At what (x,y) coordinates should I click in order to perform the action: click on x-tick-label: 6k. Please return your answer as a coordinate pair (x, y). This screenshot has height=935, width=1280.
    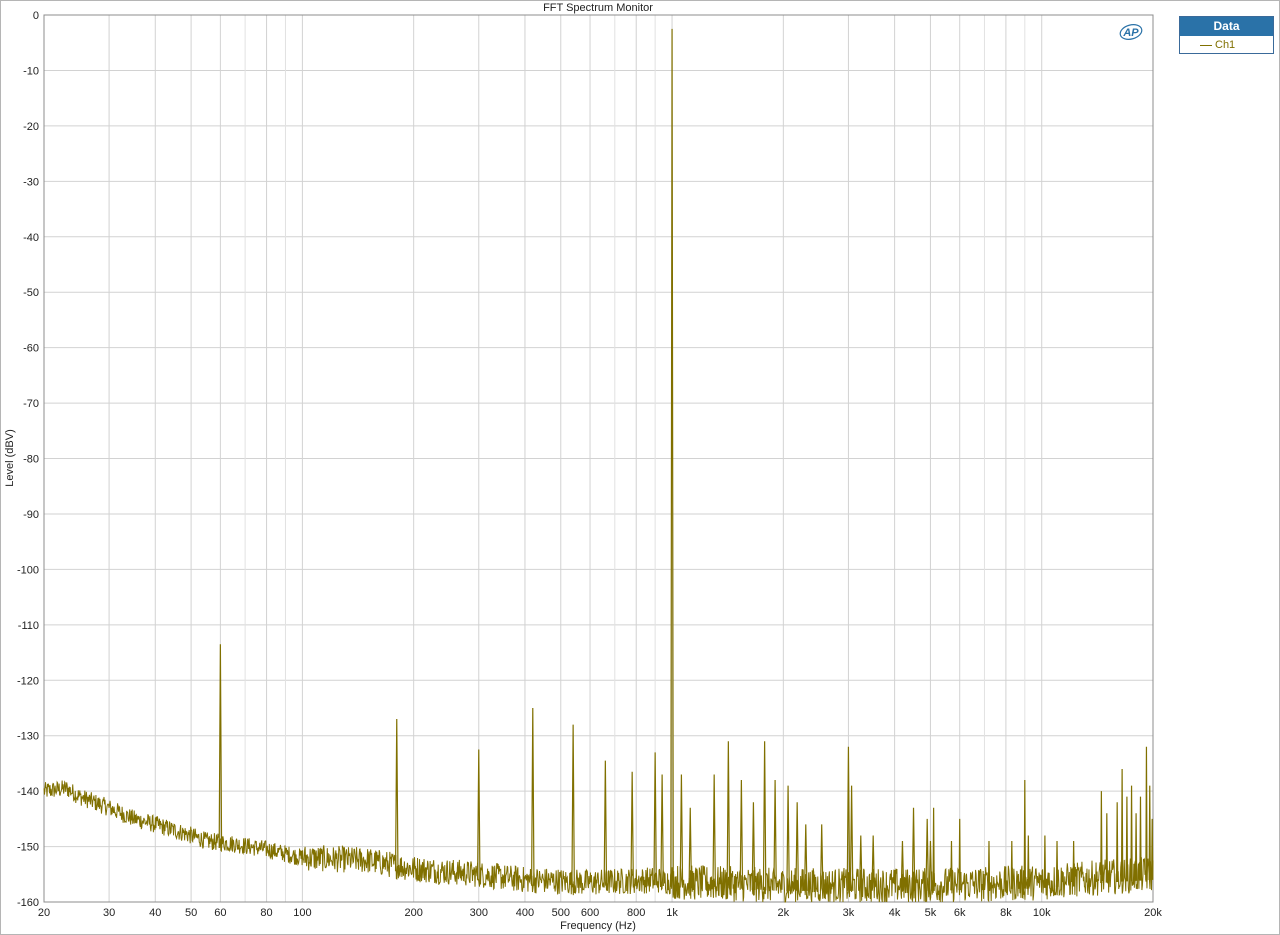
    Looking at the image, I should click on (960, 913).